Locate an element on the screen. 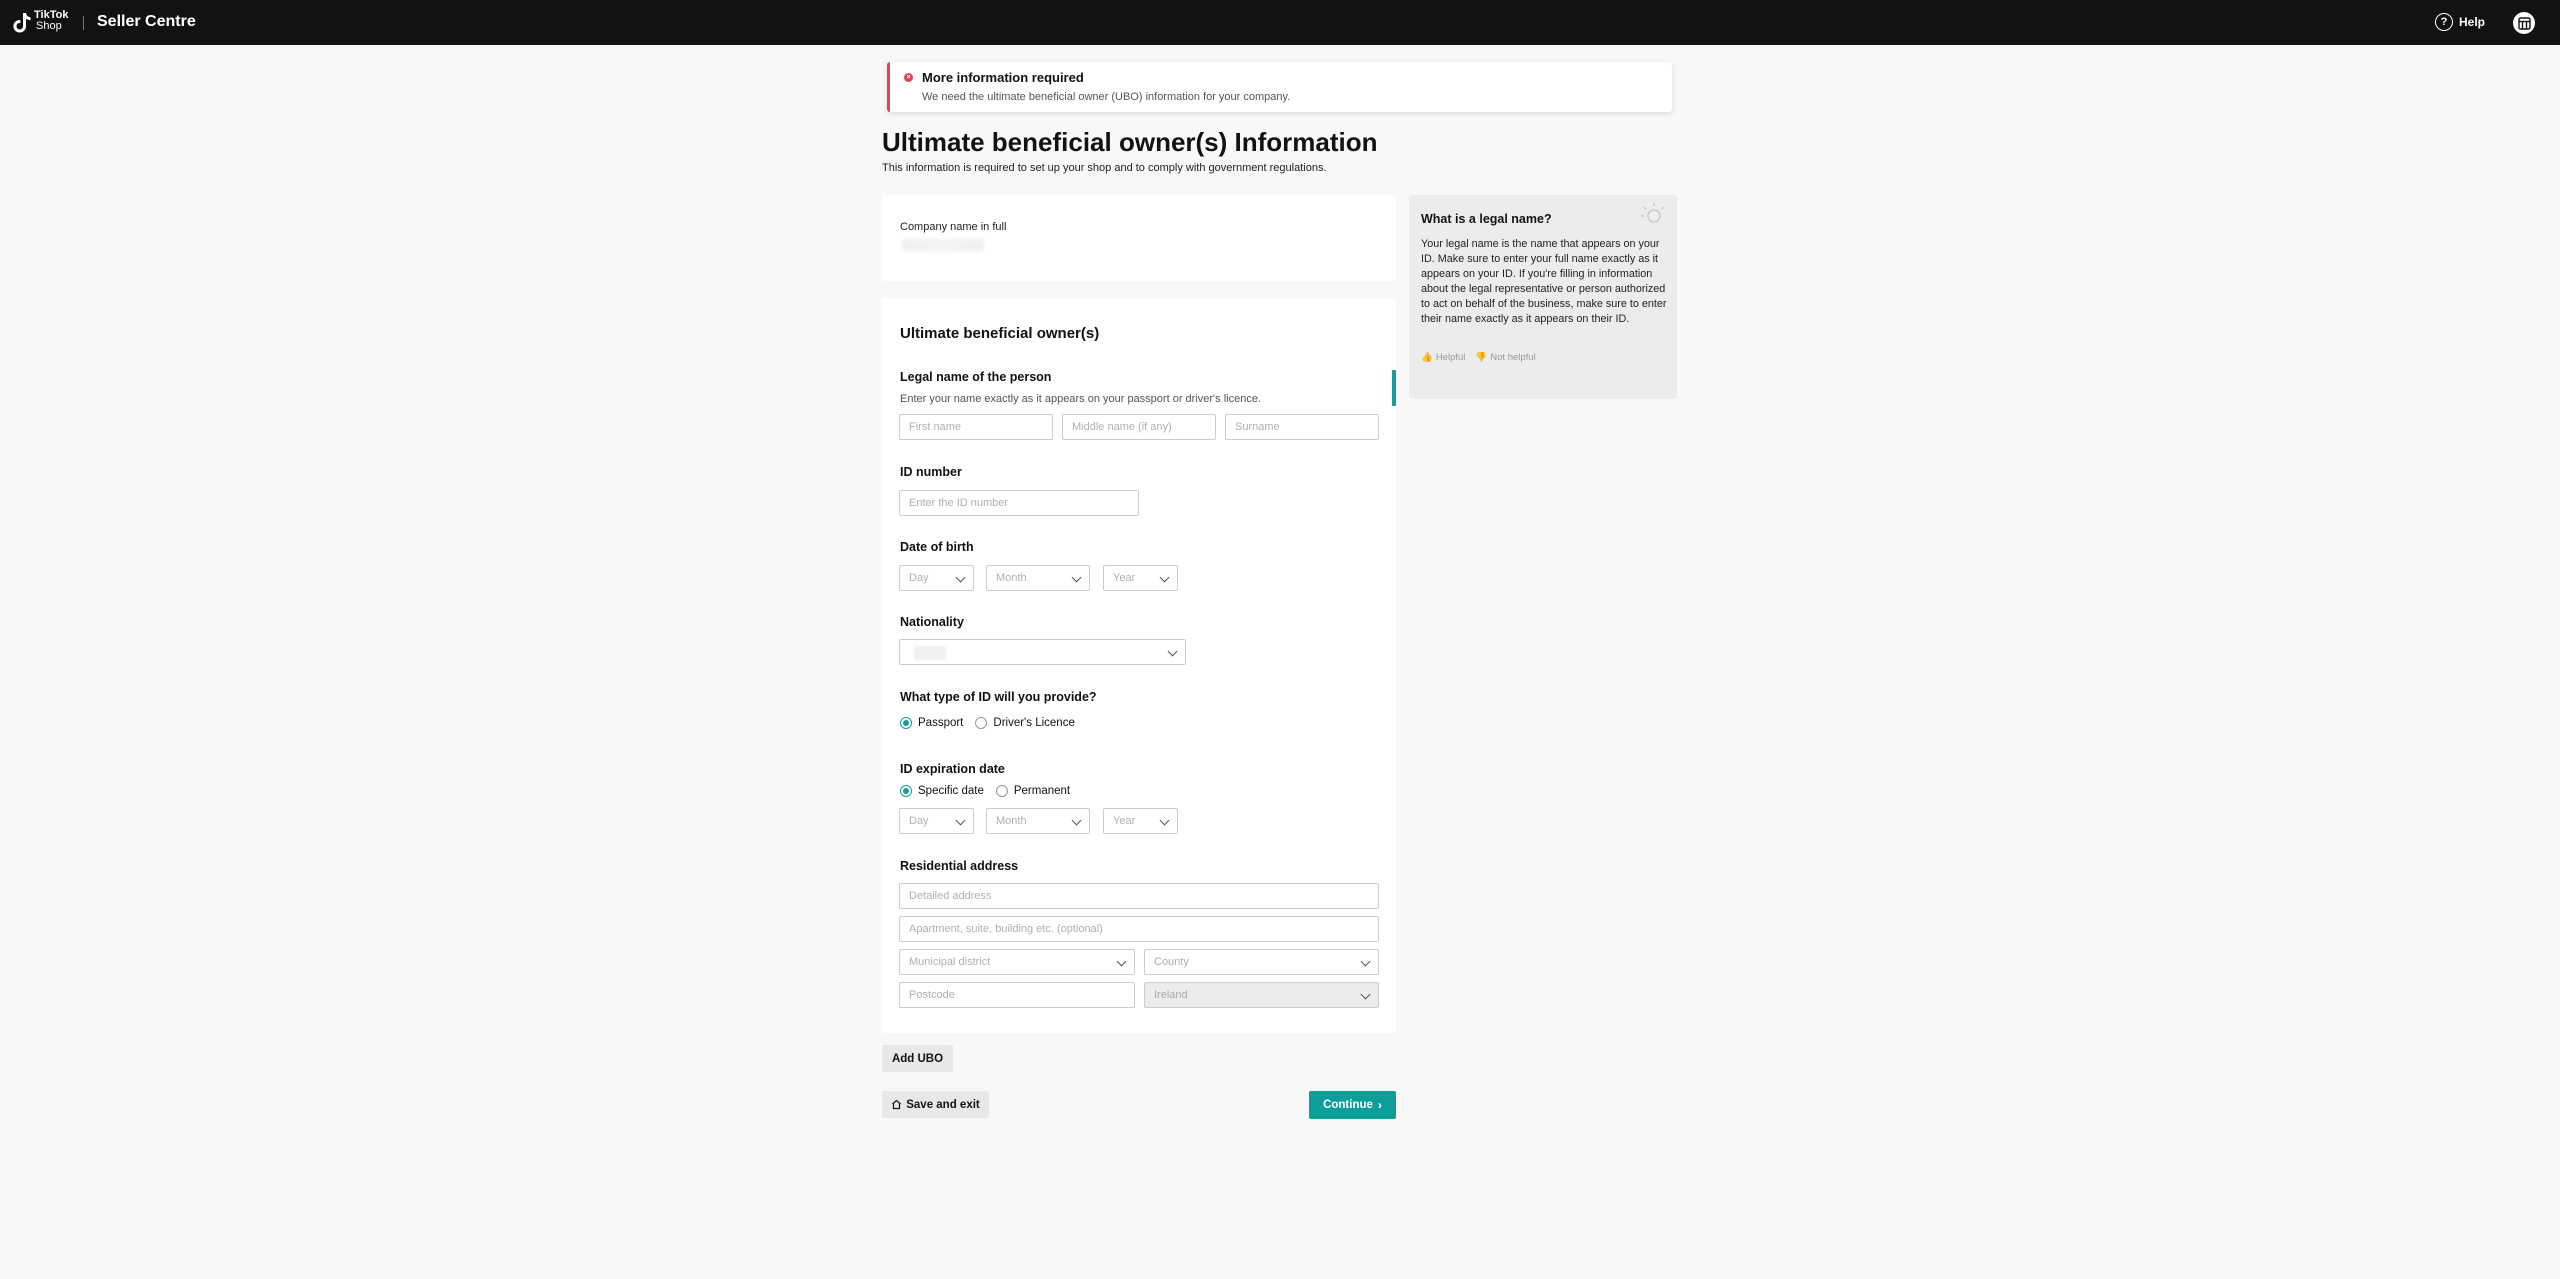  expiry-year-select: Year is located at coordinates (1140, 821).